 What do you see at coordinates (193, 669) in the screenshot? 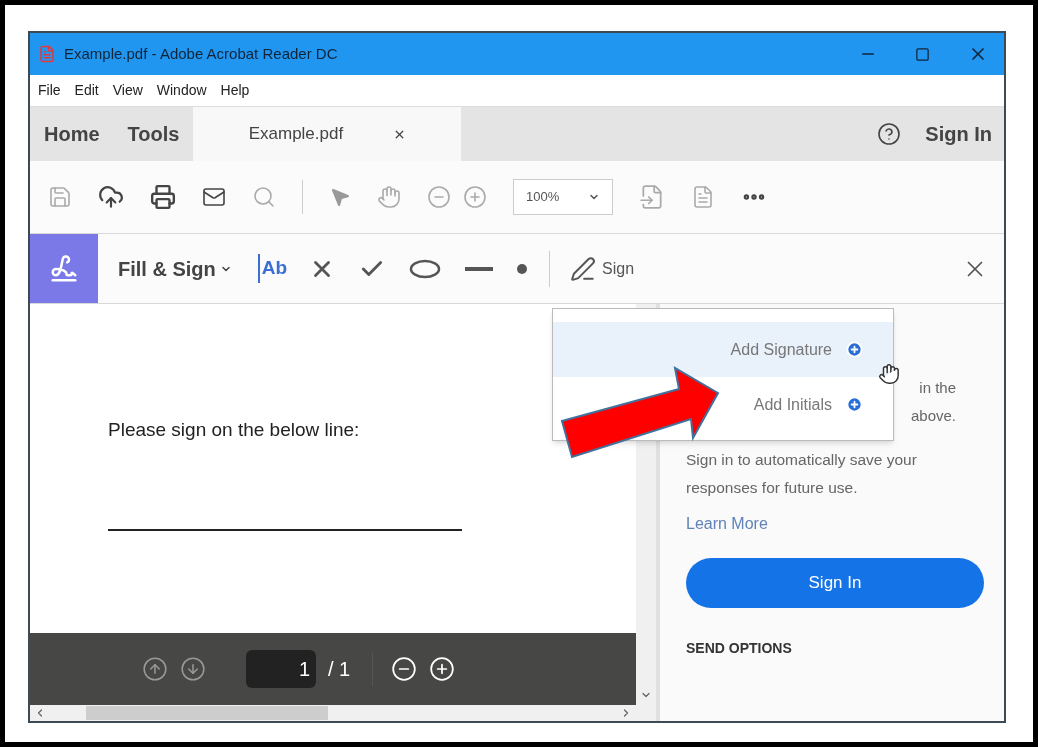
I see `page-down-icon` at bounding box center [193, 669].